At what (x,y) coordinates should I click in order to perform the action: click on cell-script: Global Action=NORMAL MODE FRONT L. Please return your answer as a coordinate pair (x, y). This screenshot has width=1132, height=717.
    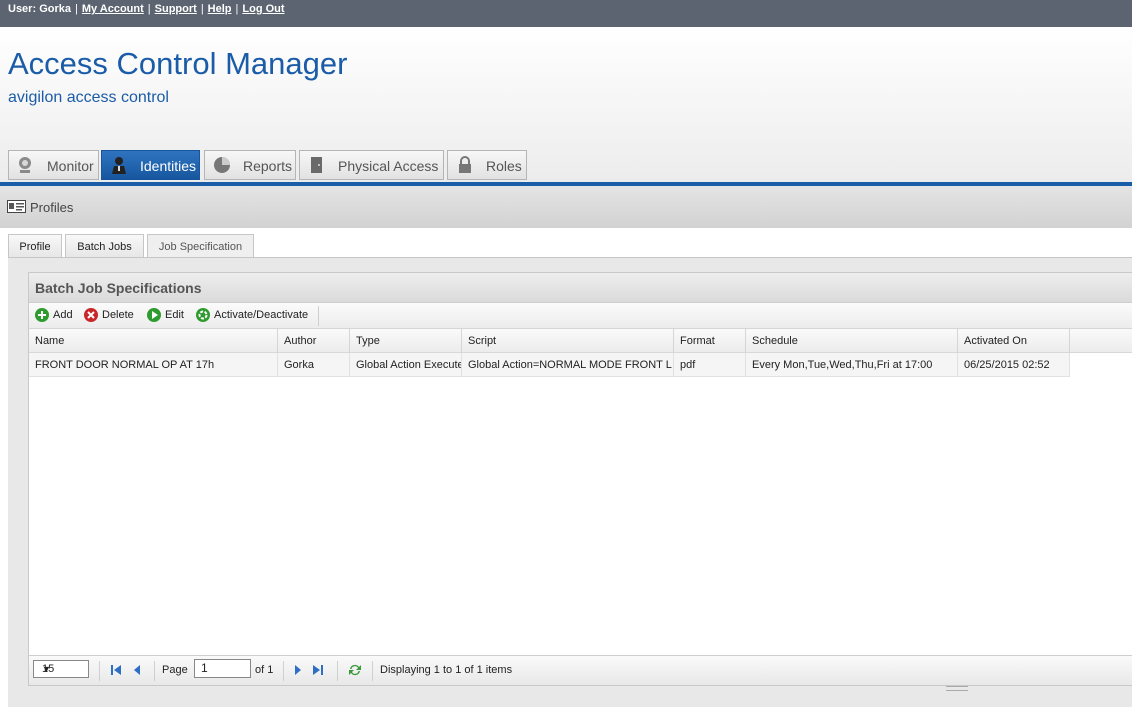
    Looking at the image, I should click on (568, 364).